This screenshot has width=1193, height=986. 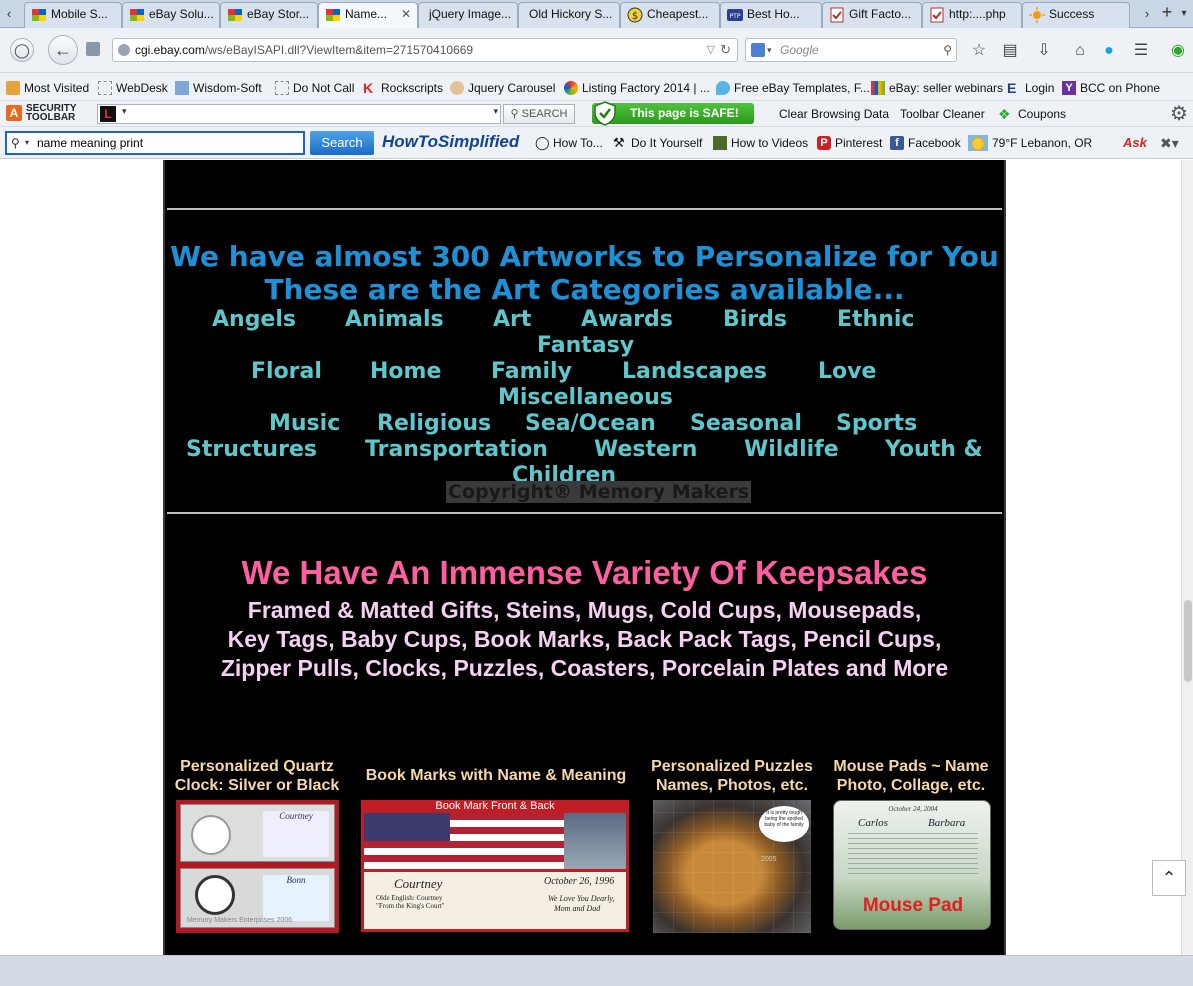 I want to click on category-link: Structures, so click(x=251, y=450).